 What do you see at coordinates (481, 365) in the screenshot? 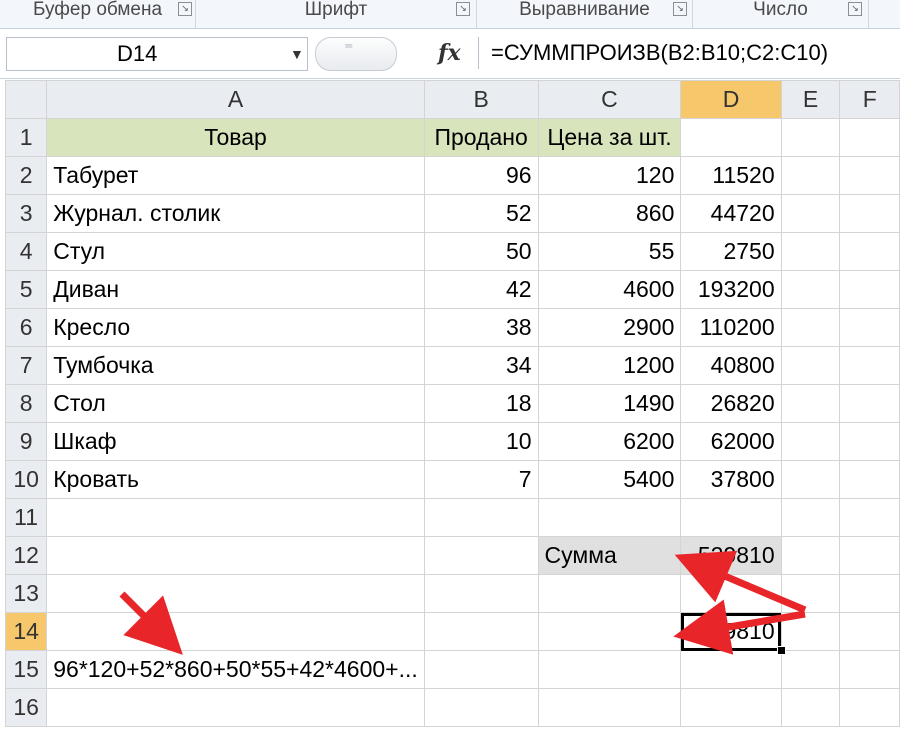
I see `cell: 34` at bounding box center [481, 365].